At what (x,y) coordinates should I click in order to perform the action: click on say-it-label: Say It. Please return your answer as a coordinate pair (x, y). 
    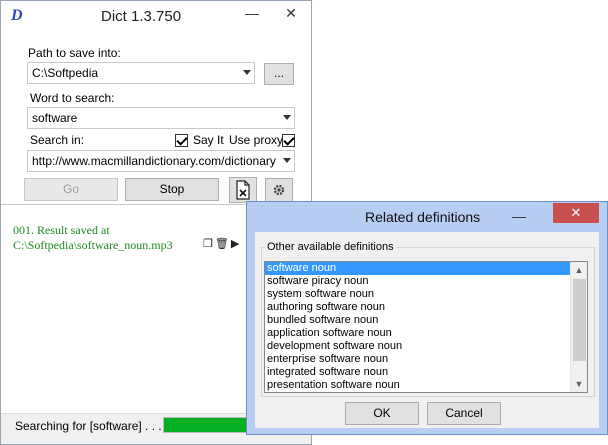
    Looking at the image, I should click on (208, 140).